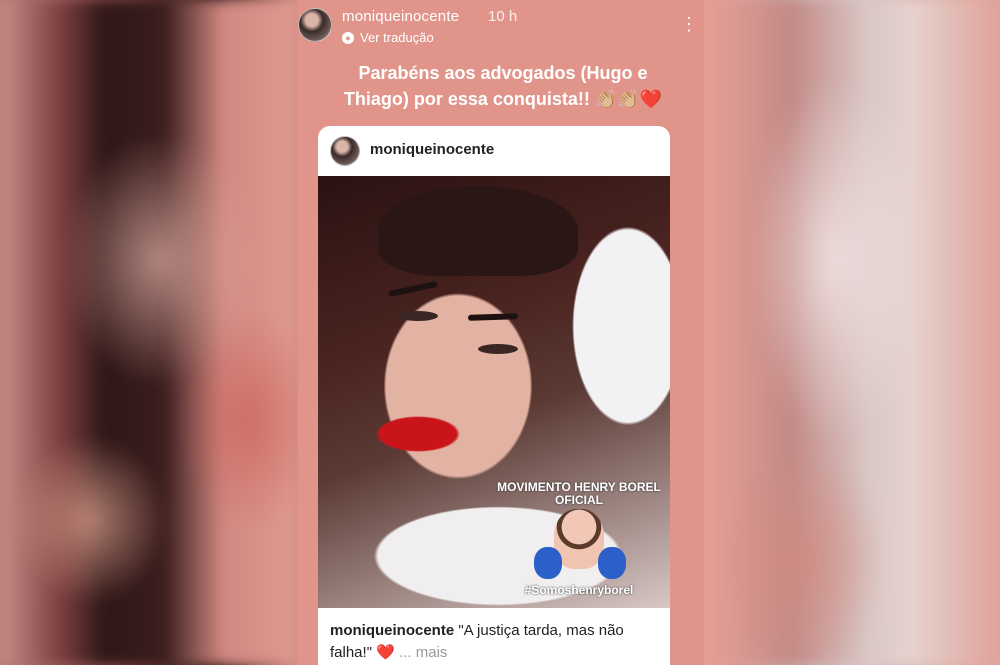  Describe the element at coordinates (612, 563) in the screenshot. I see `blue-hand-right` at that location.